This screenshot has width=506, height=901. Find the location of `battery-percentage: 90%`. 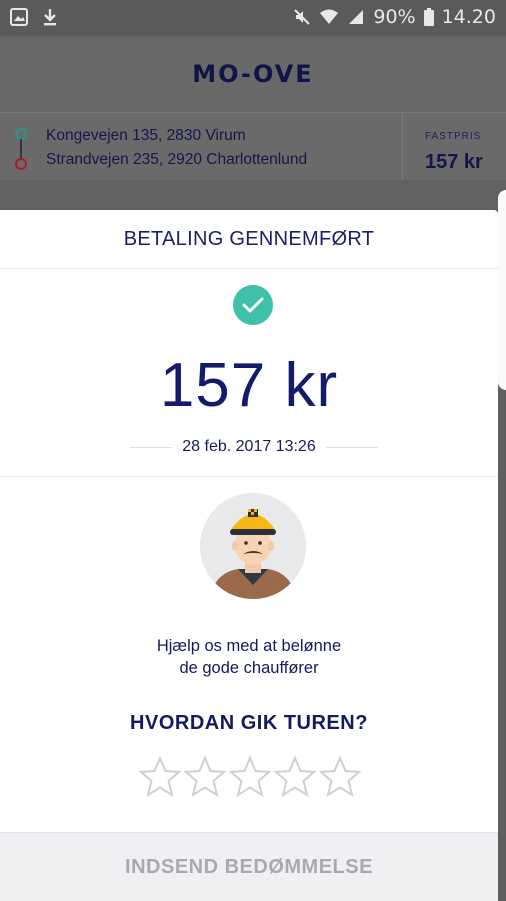

battery-percentage: 90% is located at coordinates (394, 17).